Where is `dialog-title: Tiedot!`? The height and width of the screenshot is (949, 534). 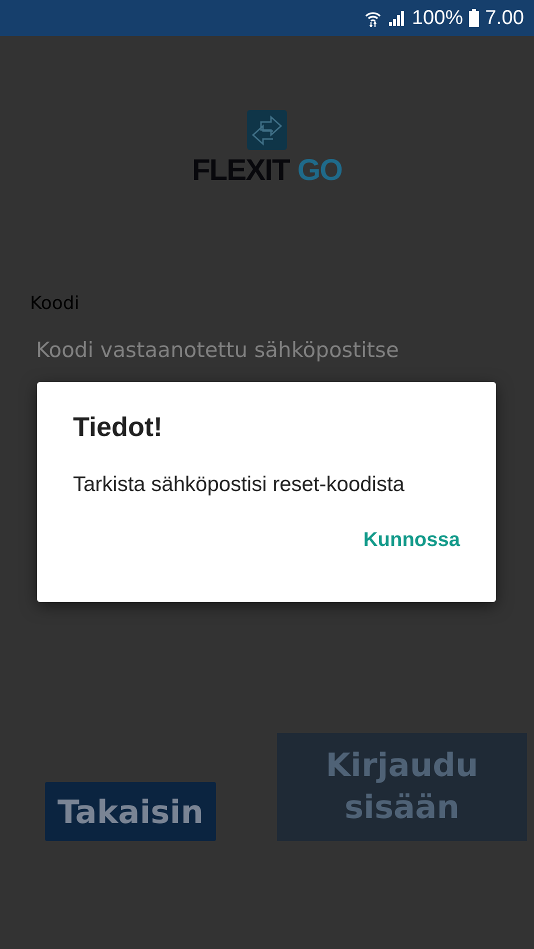 dialog-title: Tiedot! is located at coordinates (118, 427).